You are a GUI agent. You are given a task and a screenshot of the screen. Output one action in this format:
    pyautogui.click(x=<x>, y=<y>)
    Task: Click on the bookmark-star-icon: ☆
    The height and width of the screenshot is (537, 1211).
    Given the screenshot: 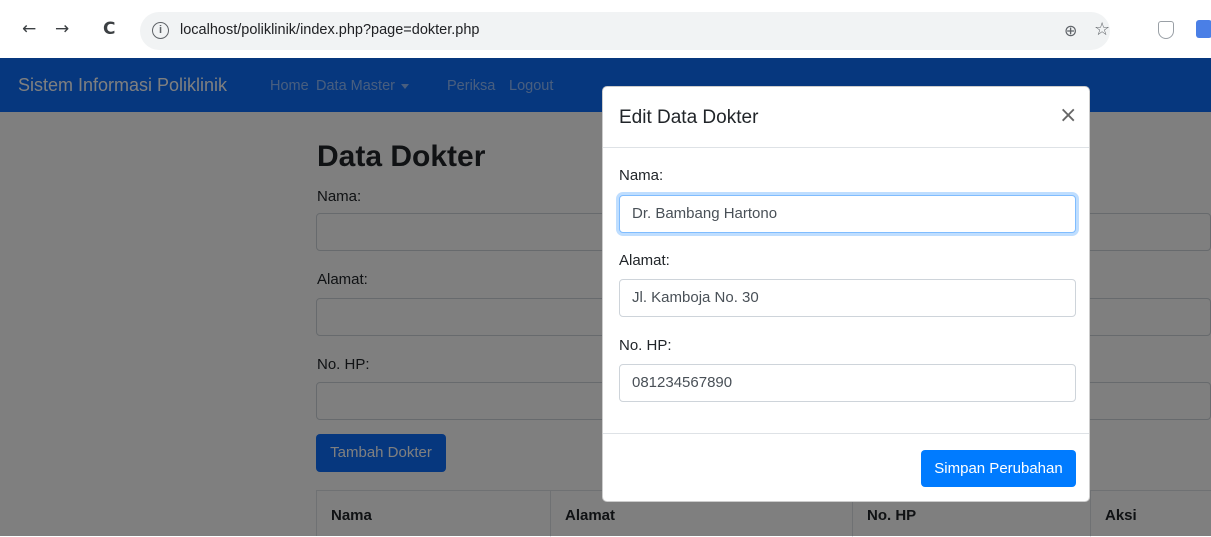 What is the action you would take?
    pyautogui.click(x=1102, y=29)
    